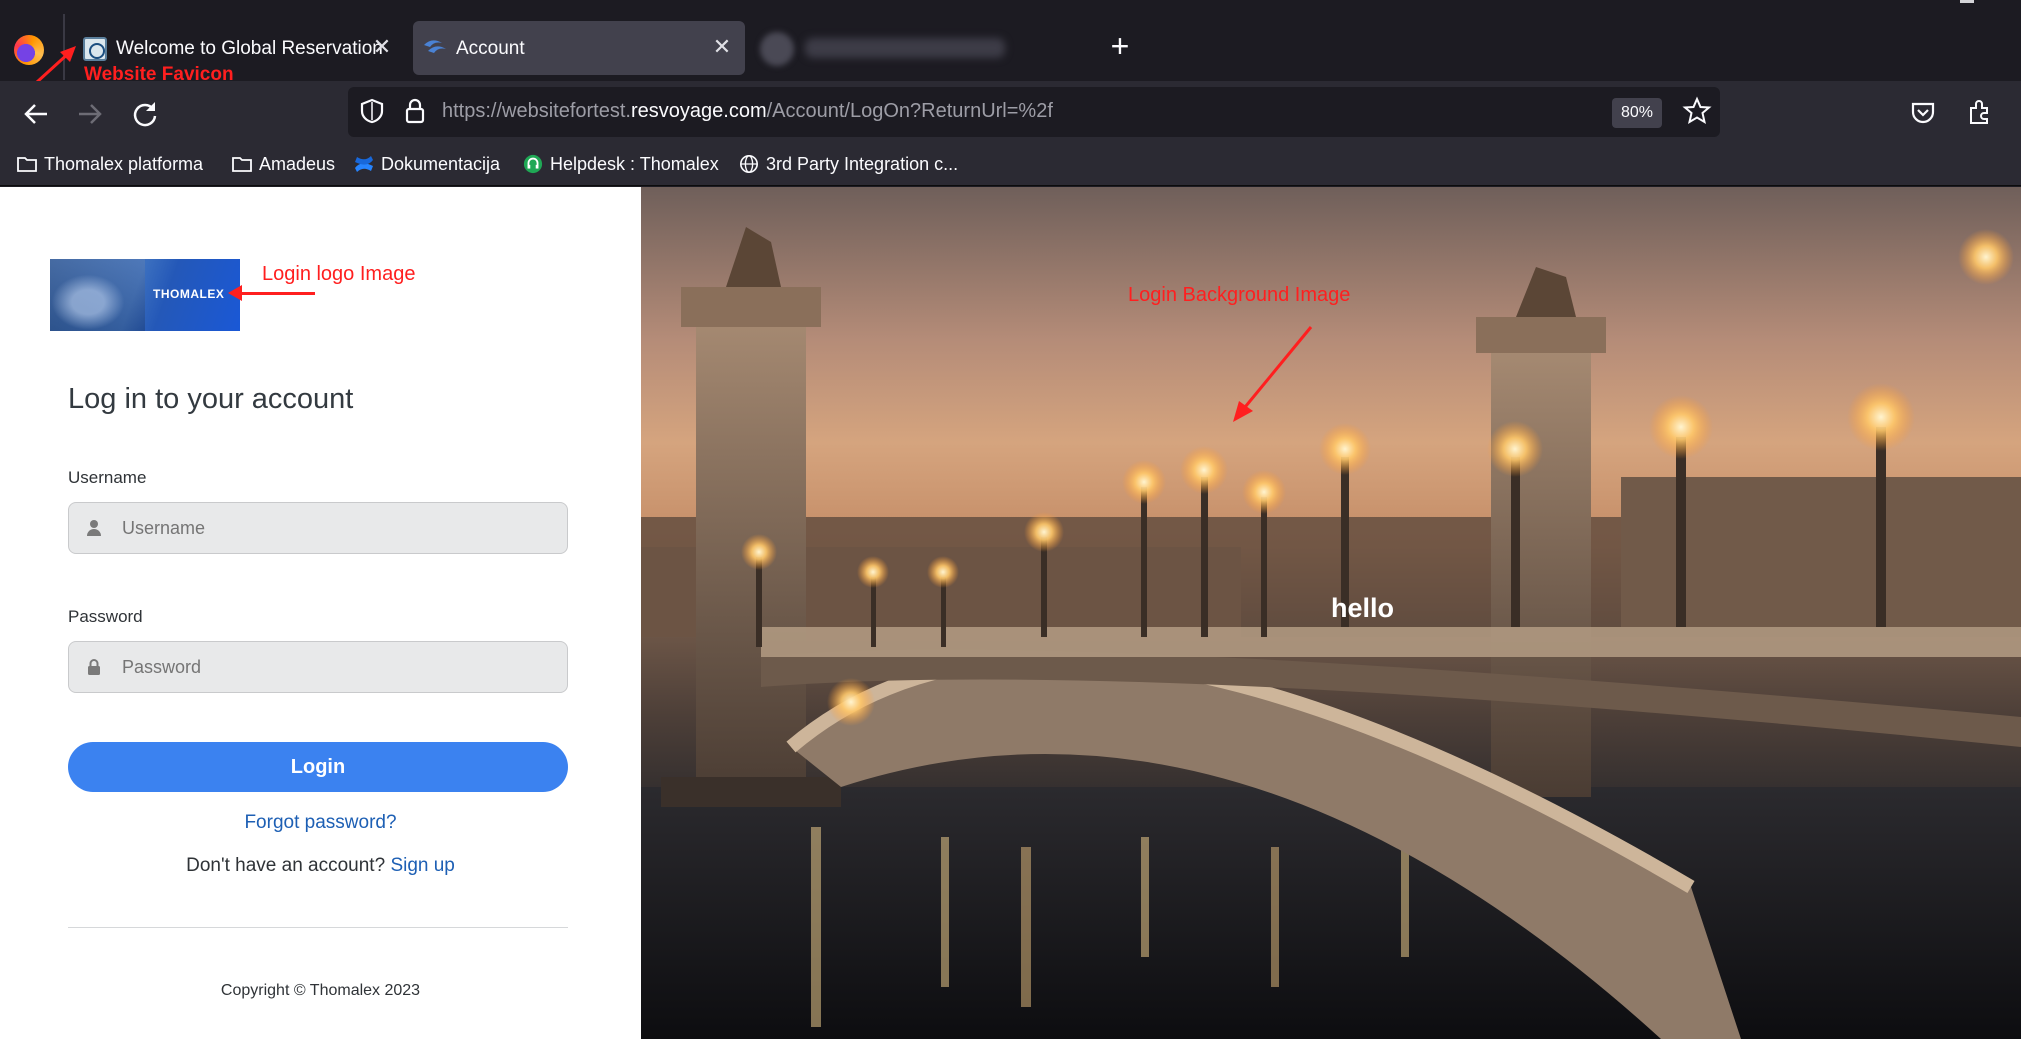  I want to click on username-label: Username, so click(107, 477).